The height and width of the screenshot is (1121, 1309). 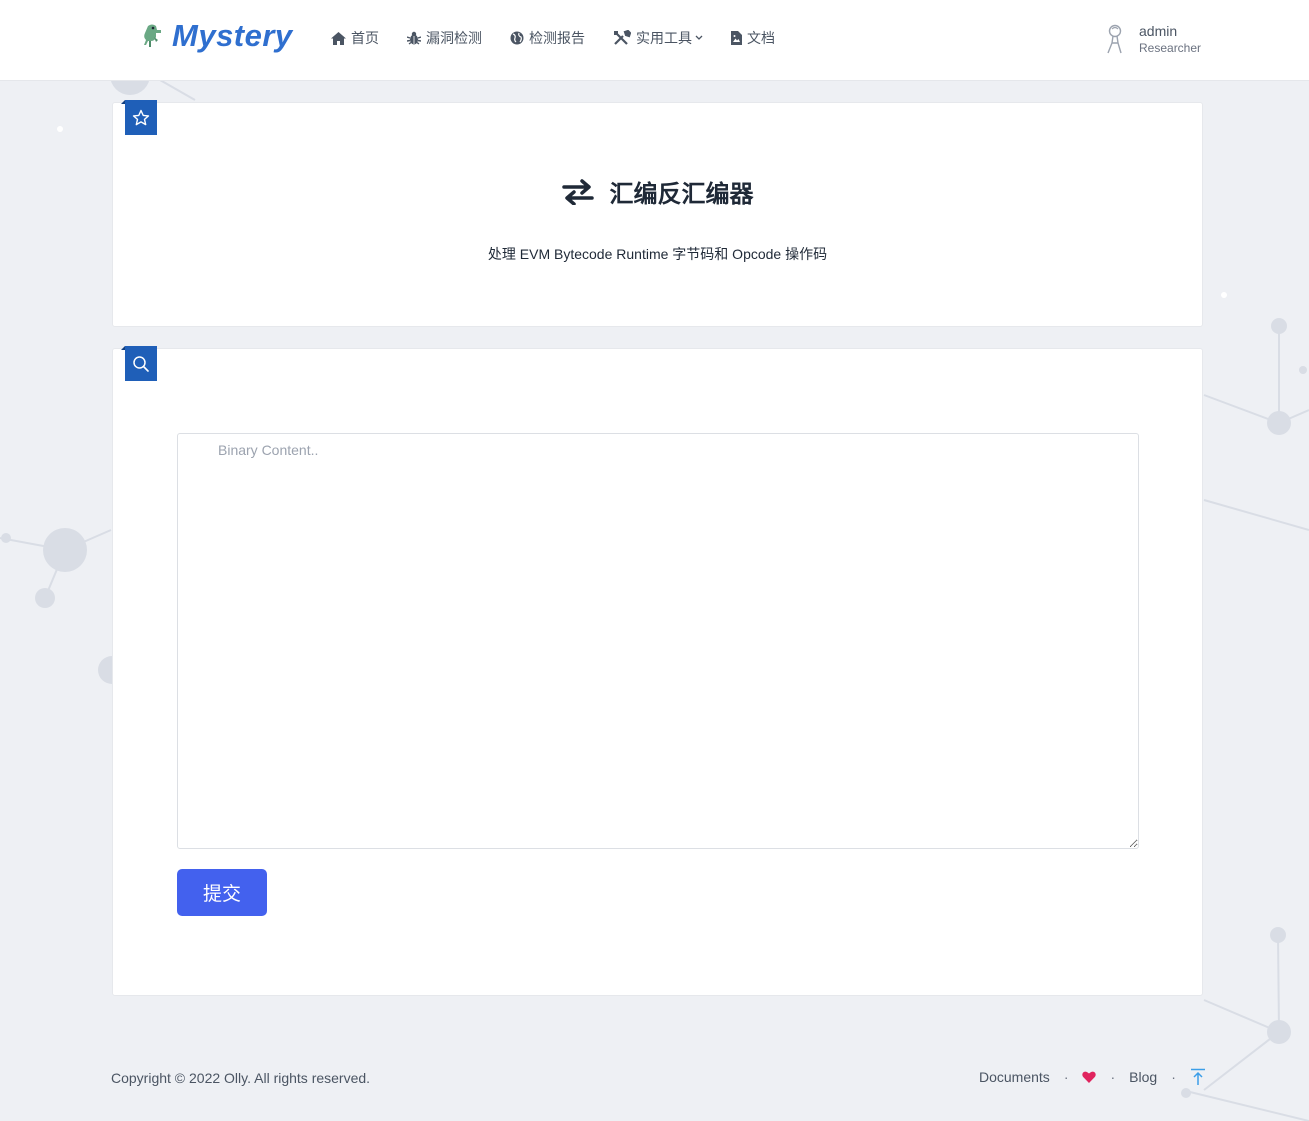 I want to click on page-title: 汇编反汇编器, so click(x=657, y=191).